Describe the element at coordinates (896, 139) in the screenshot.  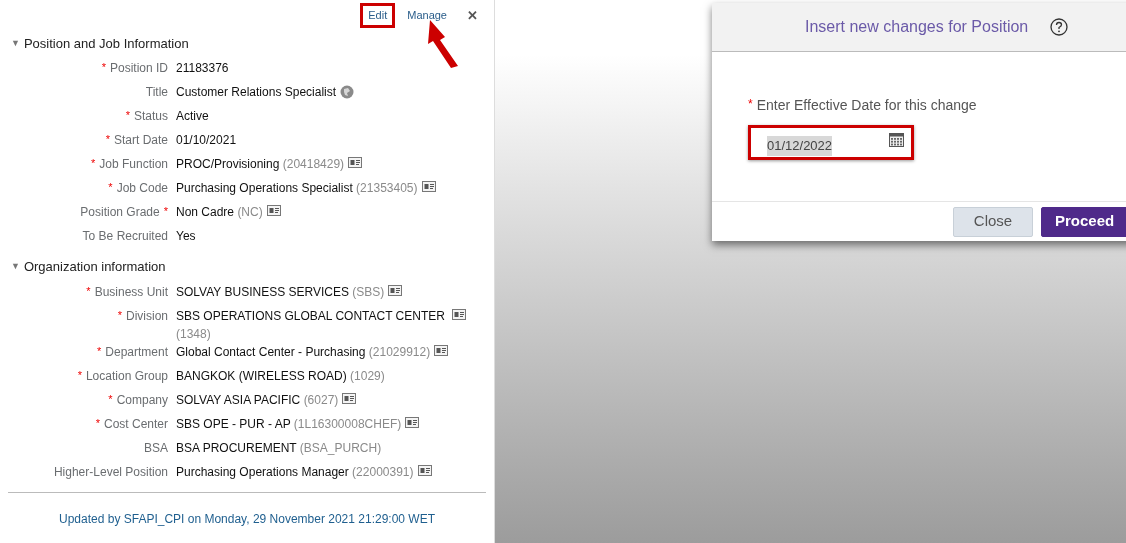
I see `calendar-icon` at that location.